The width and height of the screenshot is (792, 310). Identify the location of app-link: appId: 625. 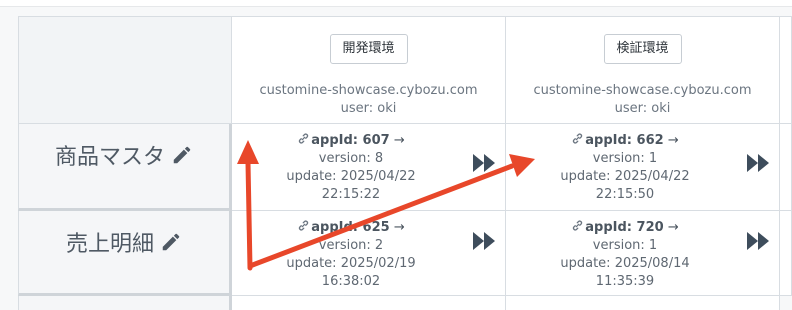
(343, 227).